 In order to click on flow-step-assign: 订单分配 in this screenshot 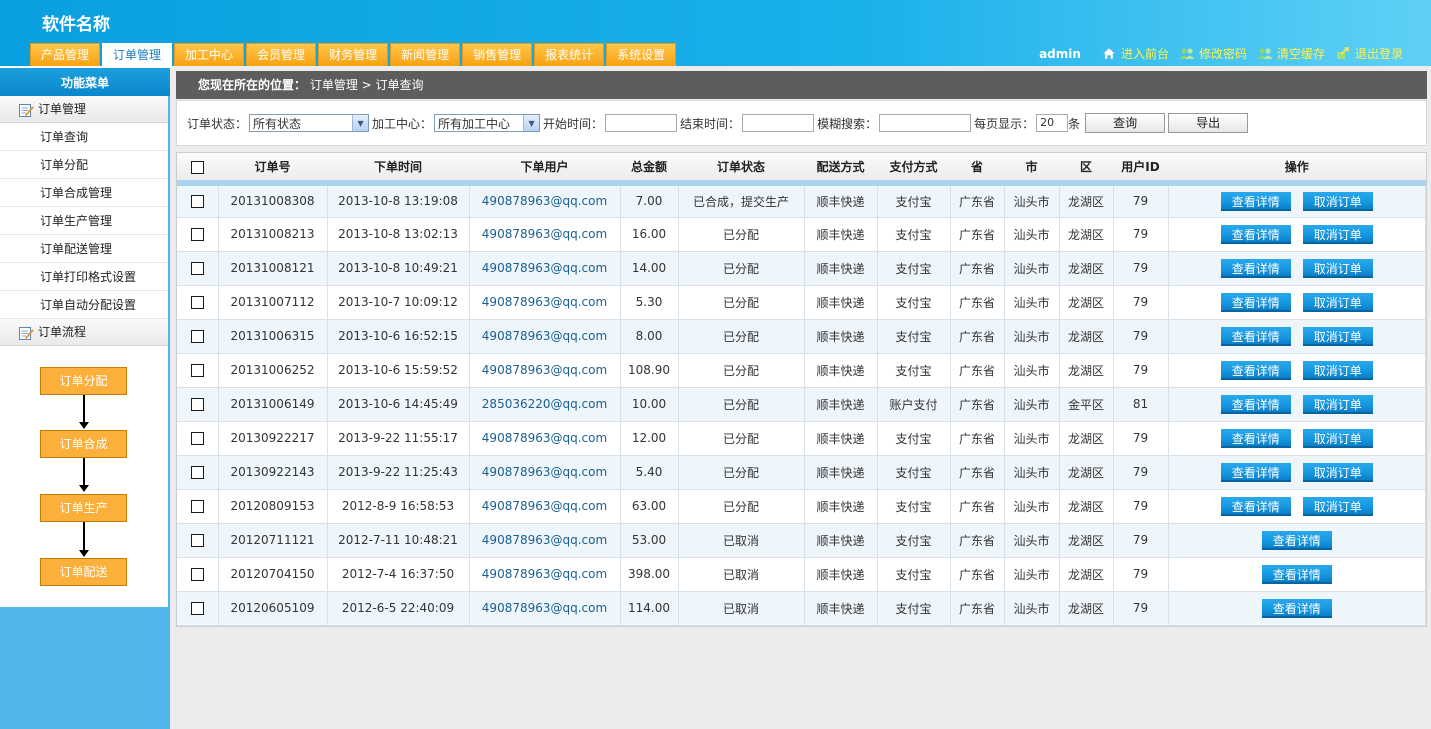, I will do `click(83, 381)`.